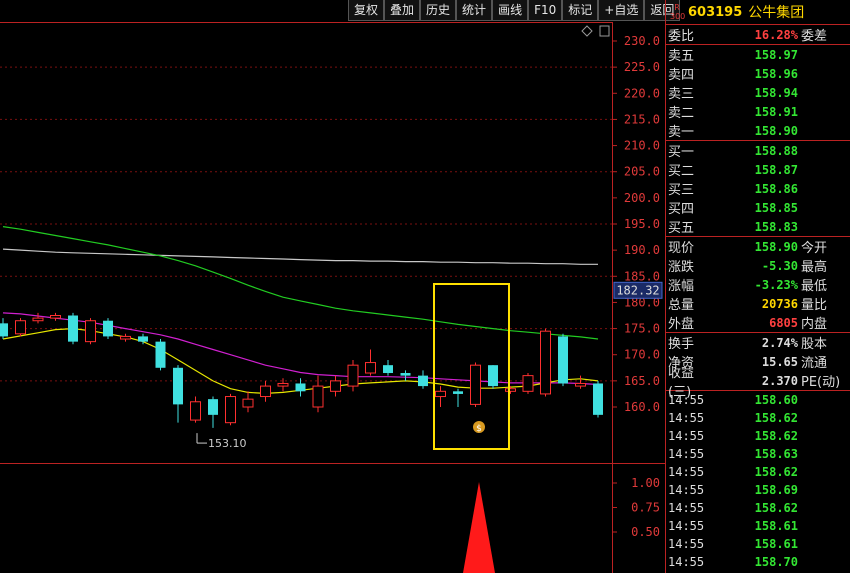  Describe the element at coordinates (776, 284) in the screenshot. I see `quote-value: -3.23%` at that location.